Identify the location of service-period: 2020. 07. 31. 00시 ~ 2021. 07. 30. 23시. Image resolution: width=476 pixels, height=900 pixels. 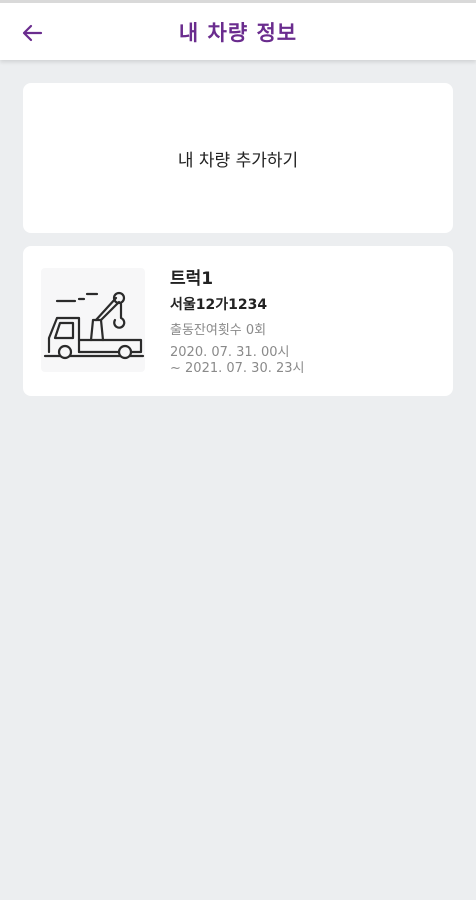
(237, 361).